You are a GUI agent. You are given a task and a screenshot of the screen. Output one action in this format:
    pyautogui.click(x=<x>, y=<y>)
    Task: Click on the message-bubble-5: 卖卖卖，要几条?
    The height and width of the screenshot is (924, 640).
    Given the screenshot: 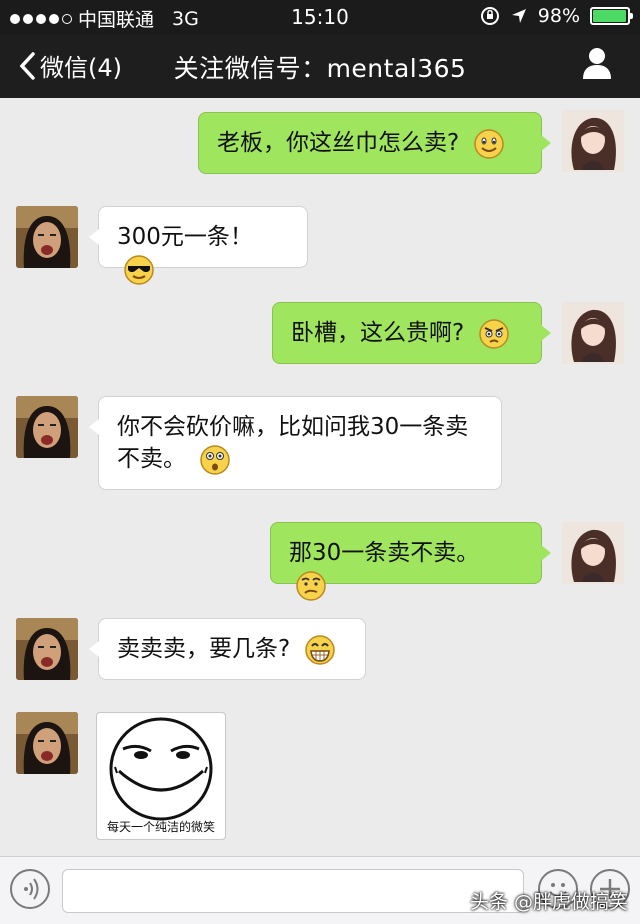 What is the action you would take?
    pyautogui.click(x=227, y=649)
    